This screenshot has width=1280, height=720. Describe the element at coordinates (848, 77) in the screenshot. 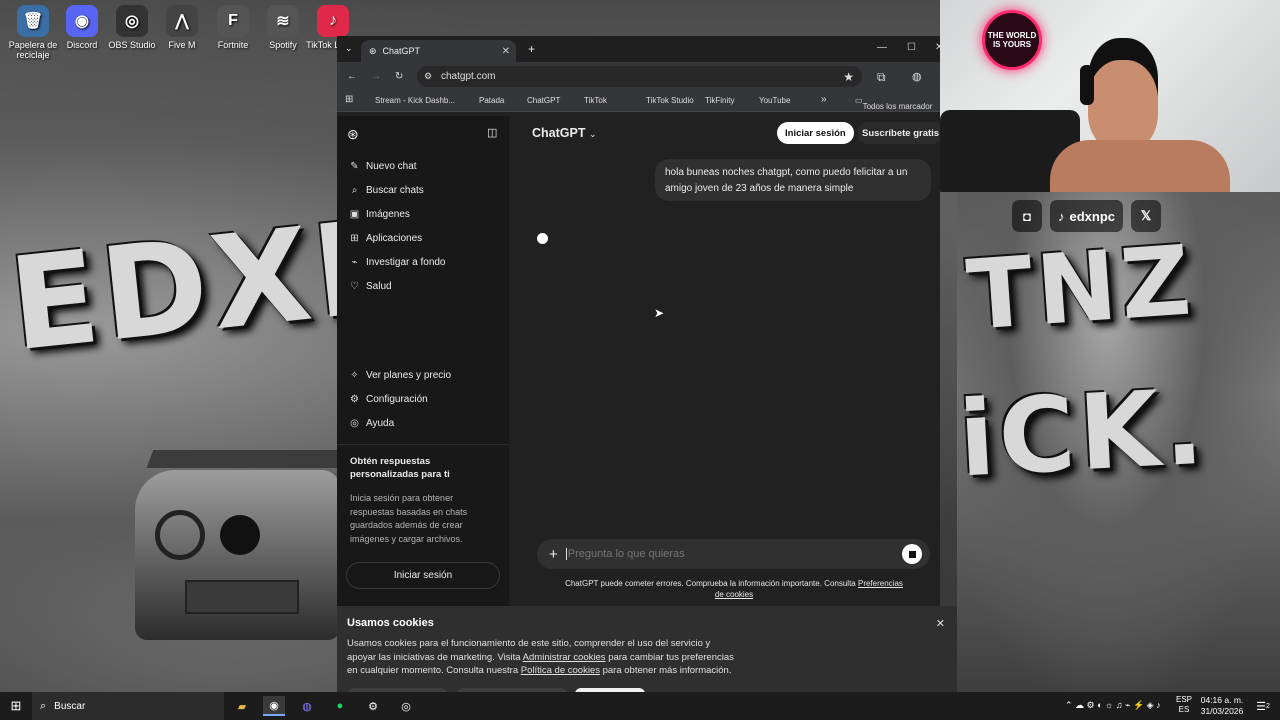

I see `star-icon: ★` at that location.